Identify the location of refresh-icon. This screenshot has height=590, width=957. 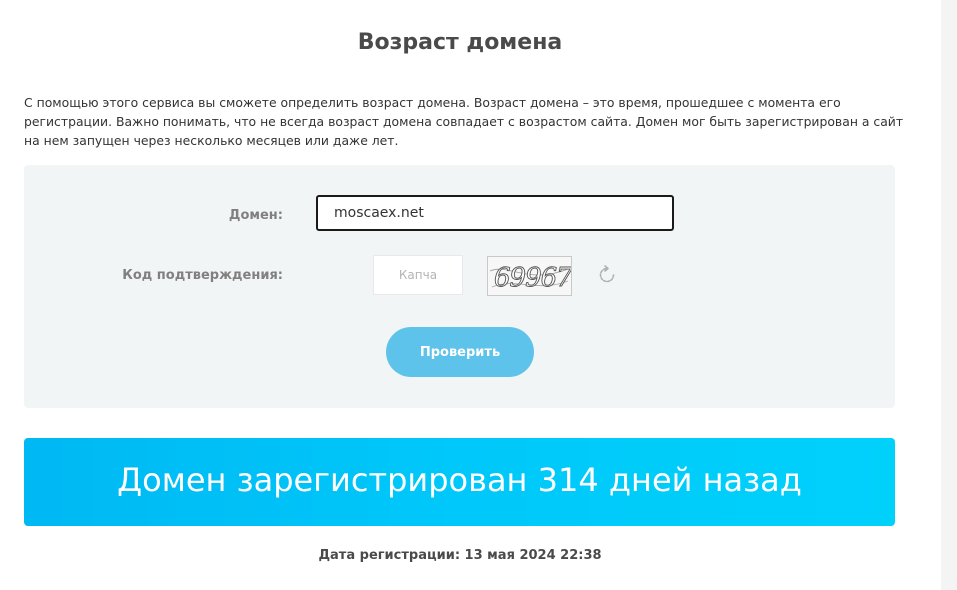
(607, 275).